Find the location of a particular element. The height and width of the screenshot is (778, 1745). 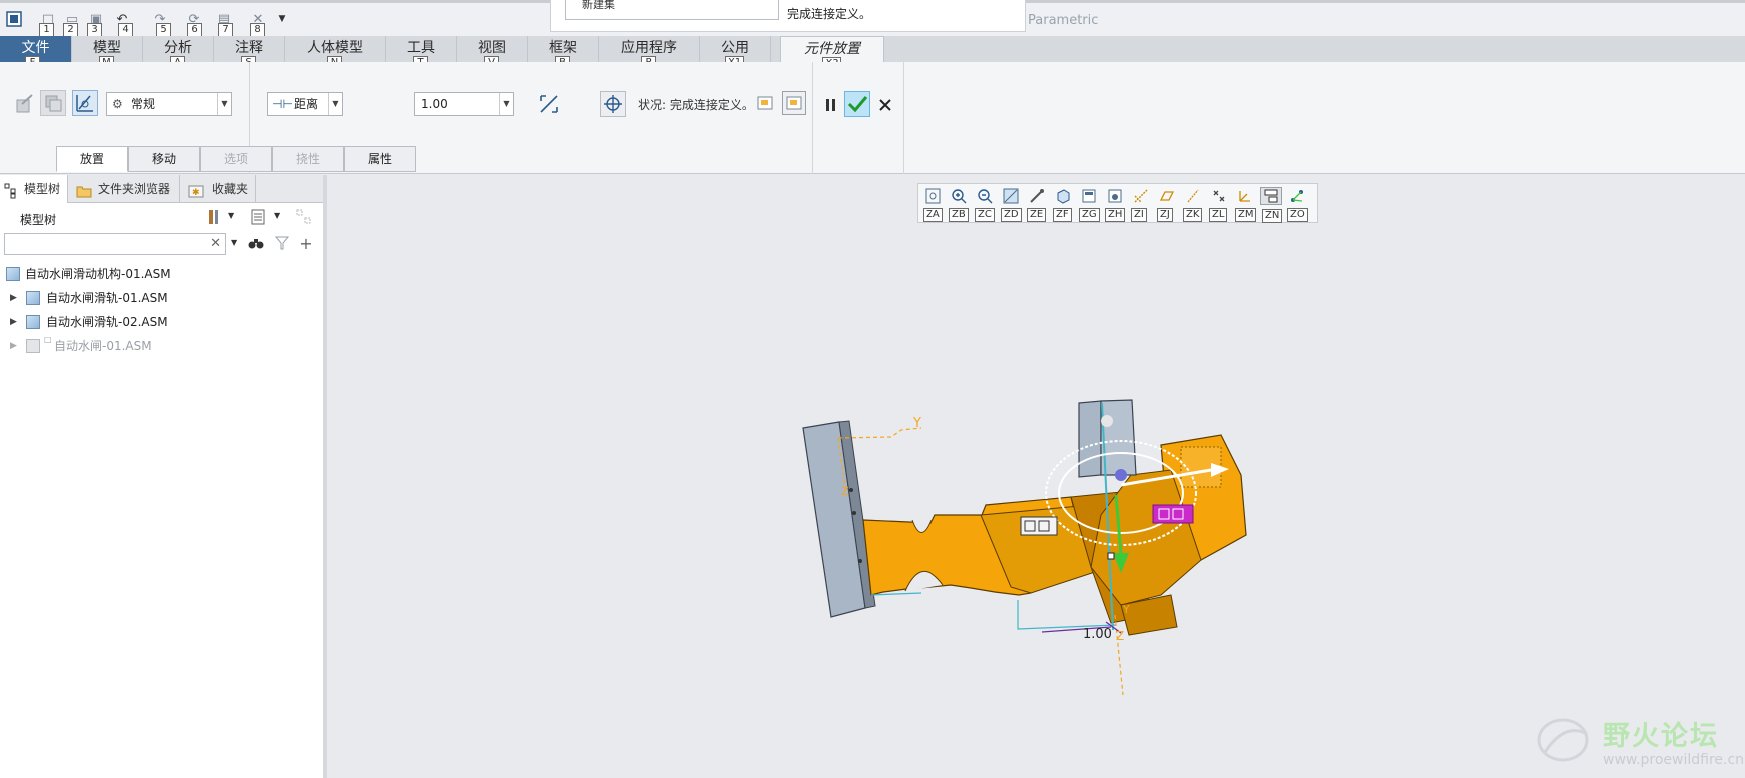

app-menu-icon is located at coordinates (14, 19).